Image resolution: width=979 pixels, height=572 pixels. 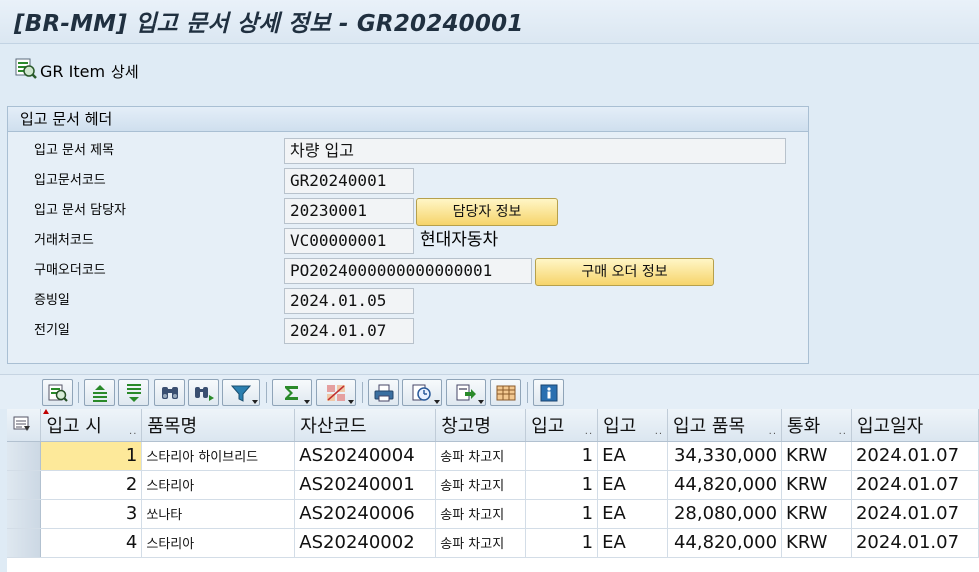 I want to click on cell-asset-code: AS20240004, so click(x=365, y=456).